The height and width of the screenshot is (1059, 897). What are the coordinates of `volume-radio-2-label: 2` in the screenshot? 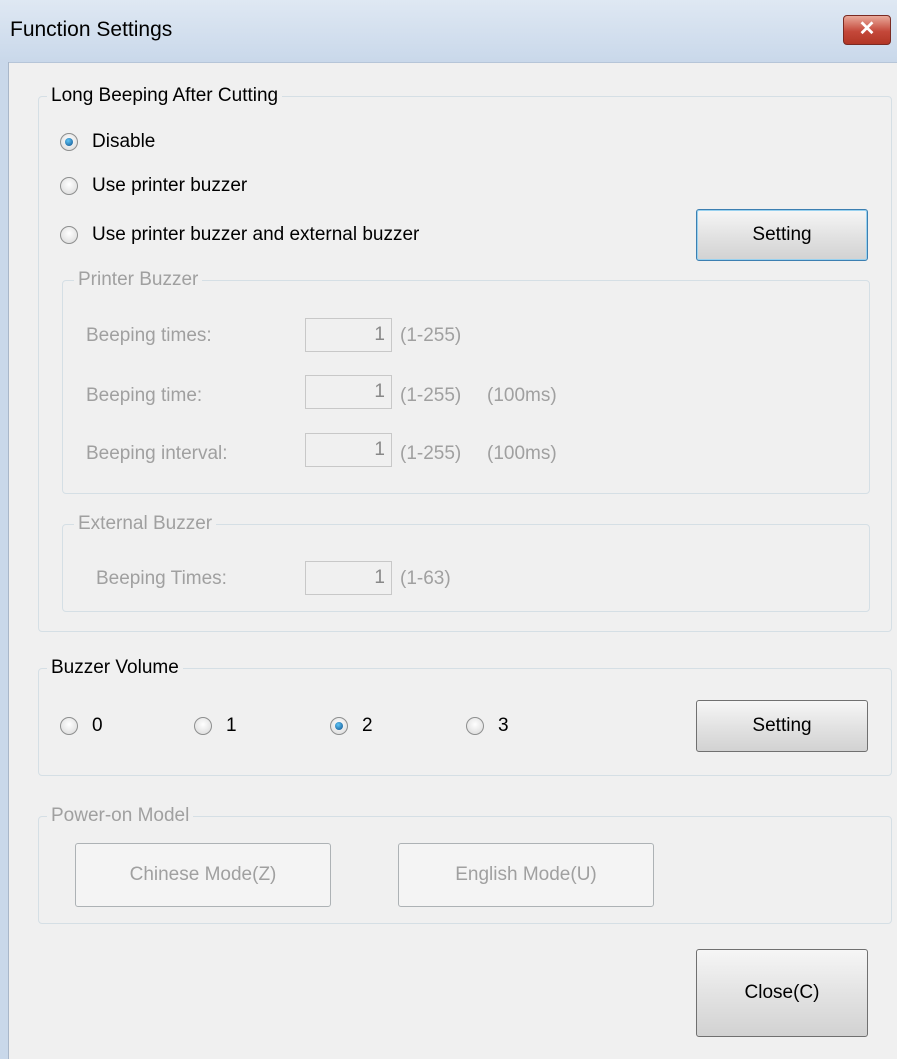 It's located at (367, 725).